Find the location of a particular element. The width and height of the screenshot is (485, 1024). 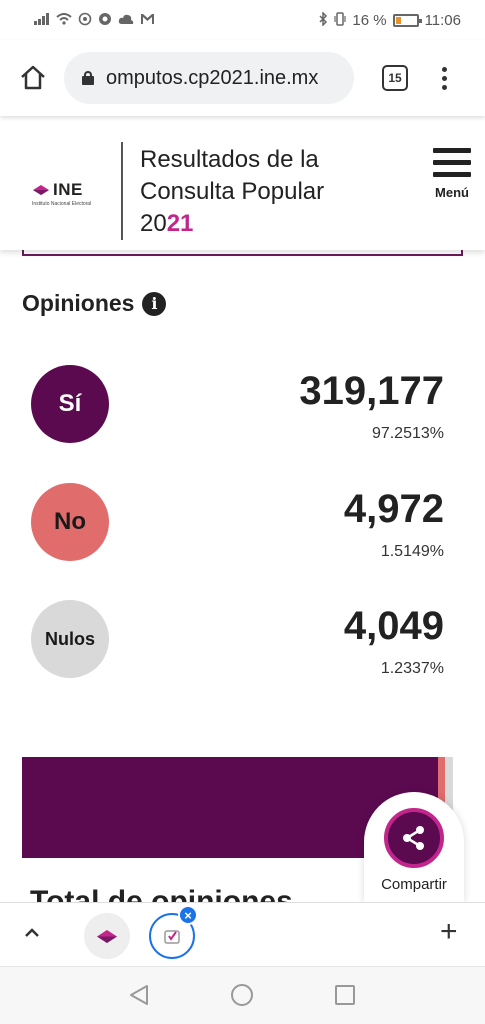

title-line-2: Consulta Popular is located at coordinates (232, 191).